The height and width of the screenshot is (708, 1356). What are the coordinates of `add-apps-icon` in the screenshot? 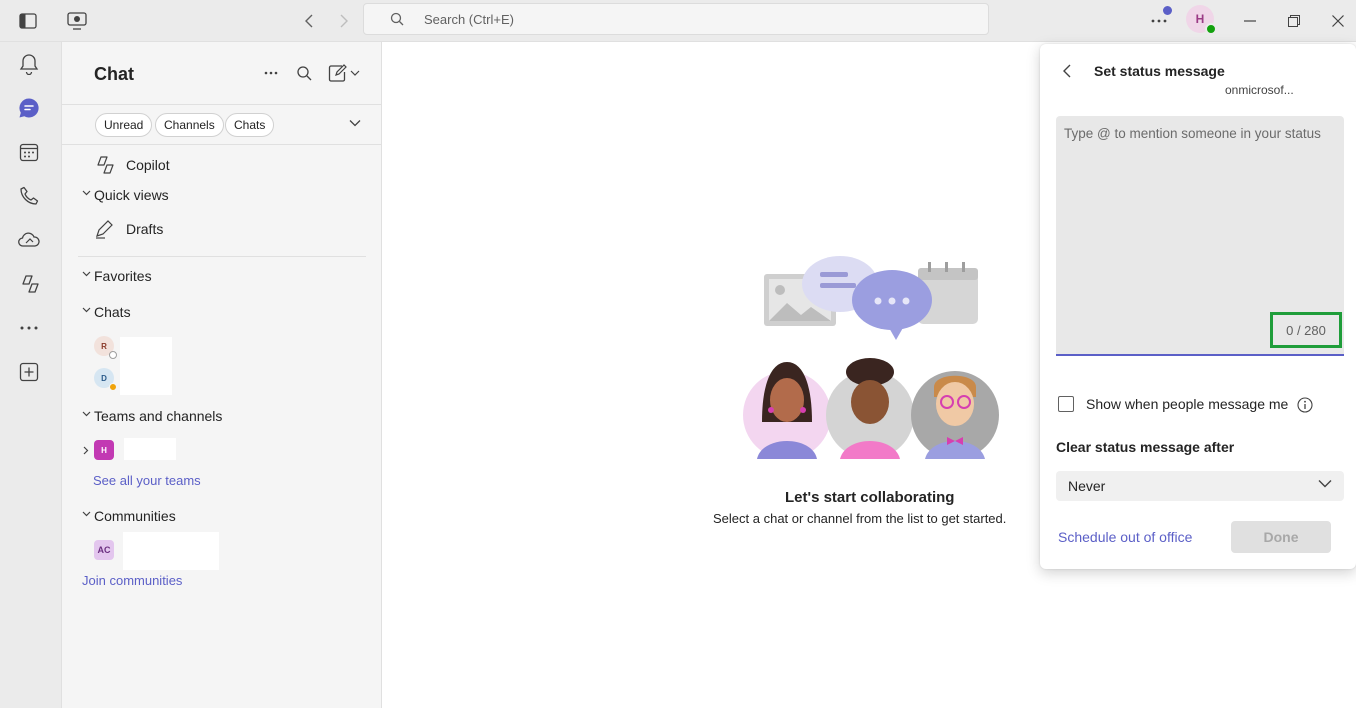 It's located at (29, 372).